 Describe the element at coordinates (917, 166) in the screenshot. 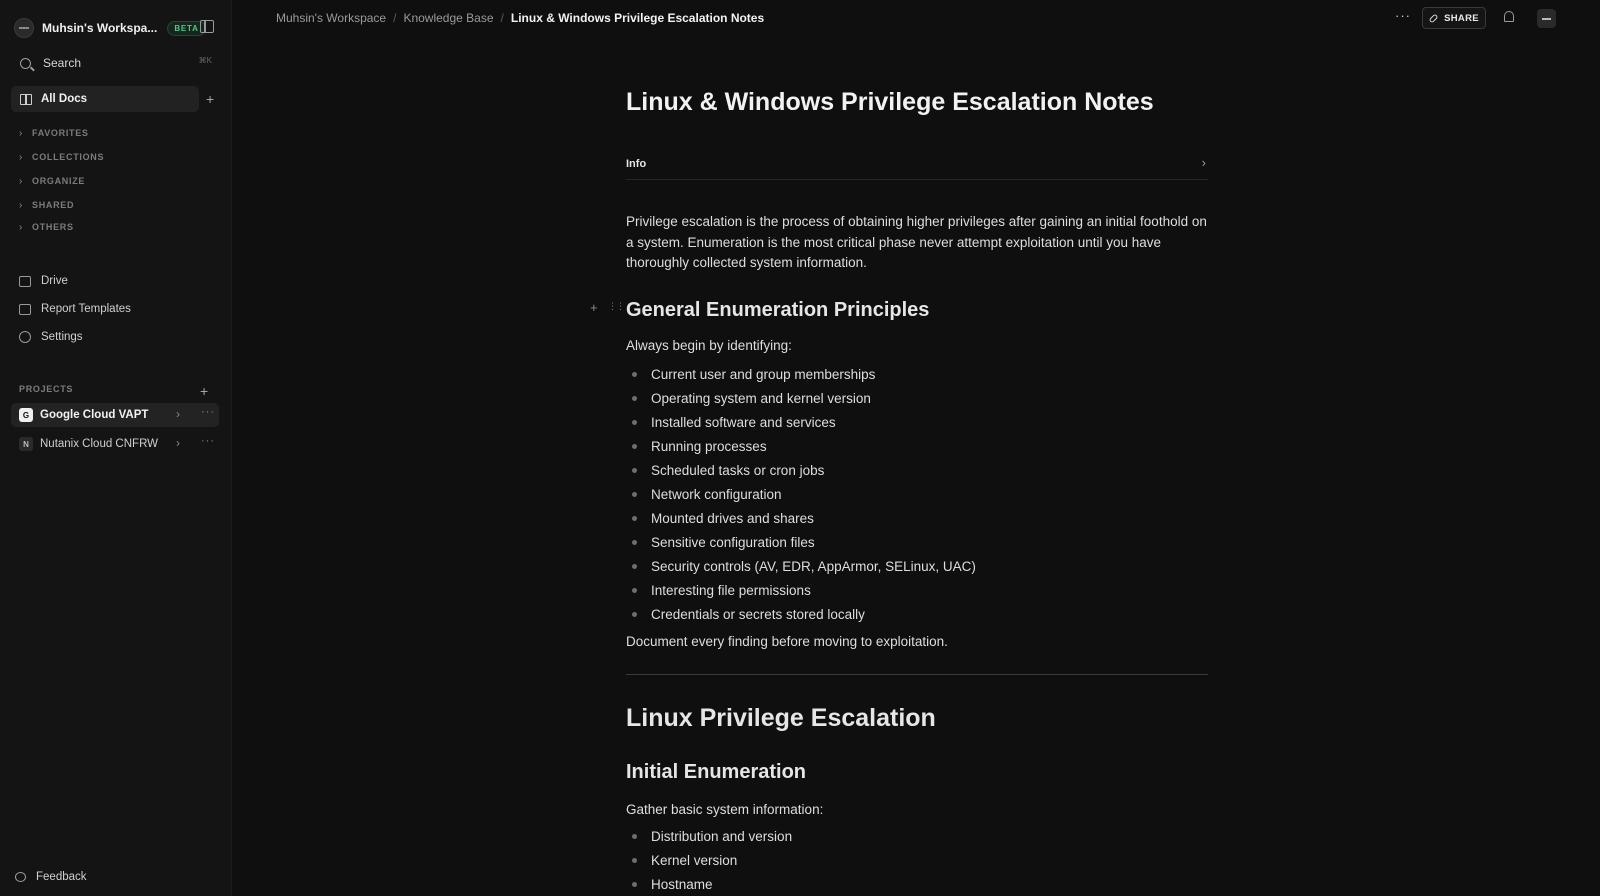

I see `info-panel-toggle: Info ›` at that location.